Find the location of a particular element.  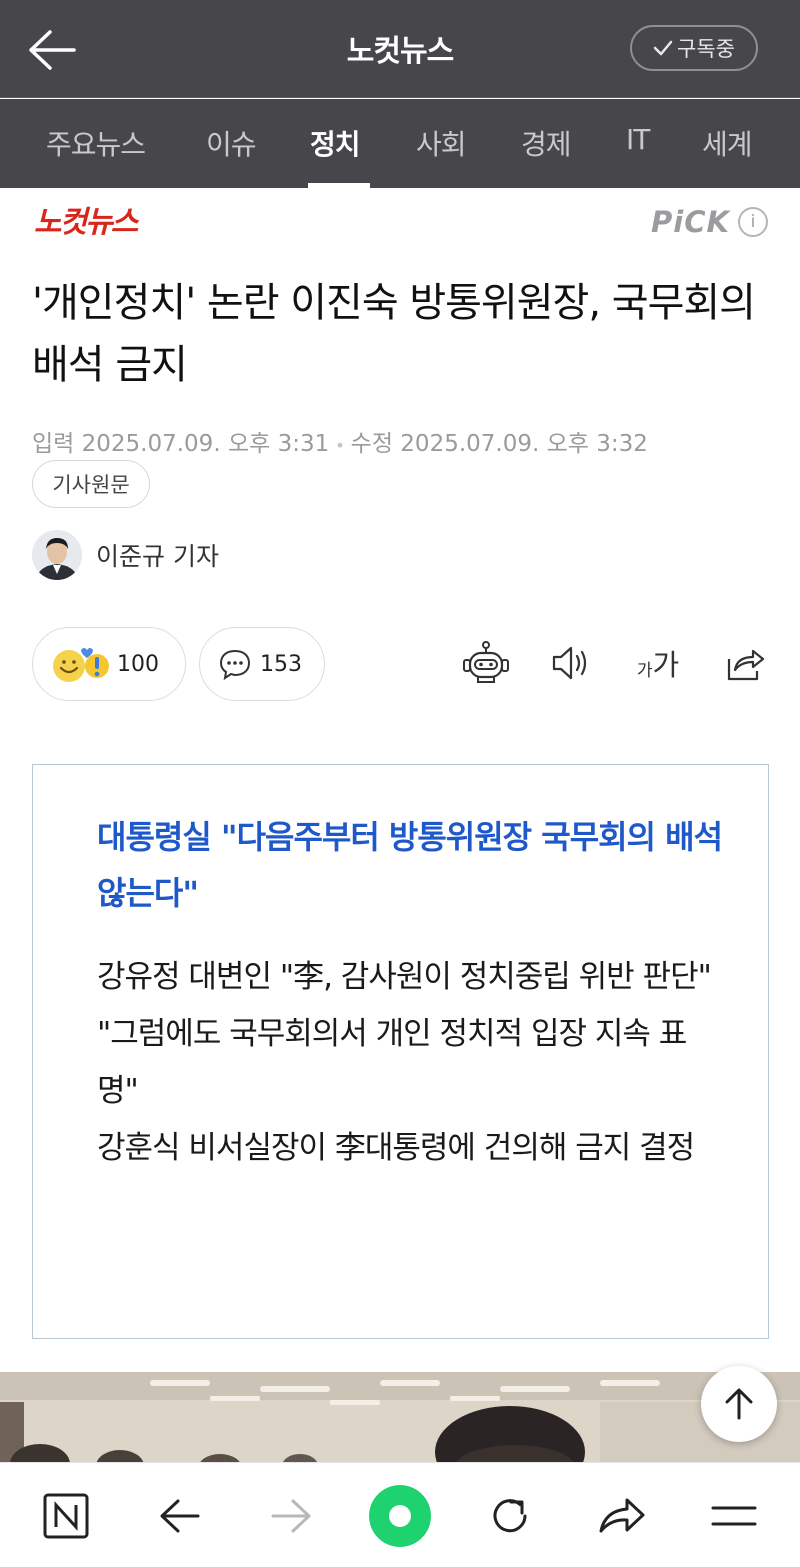

input-time: 입력 2025.07.09. 오후 3:31 is located at coordinates (181, 444).